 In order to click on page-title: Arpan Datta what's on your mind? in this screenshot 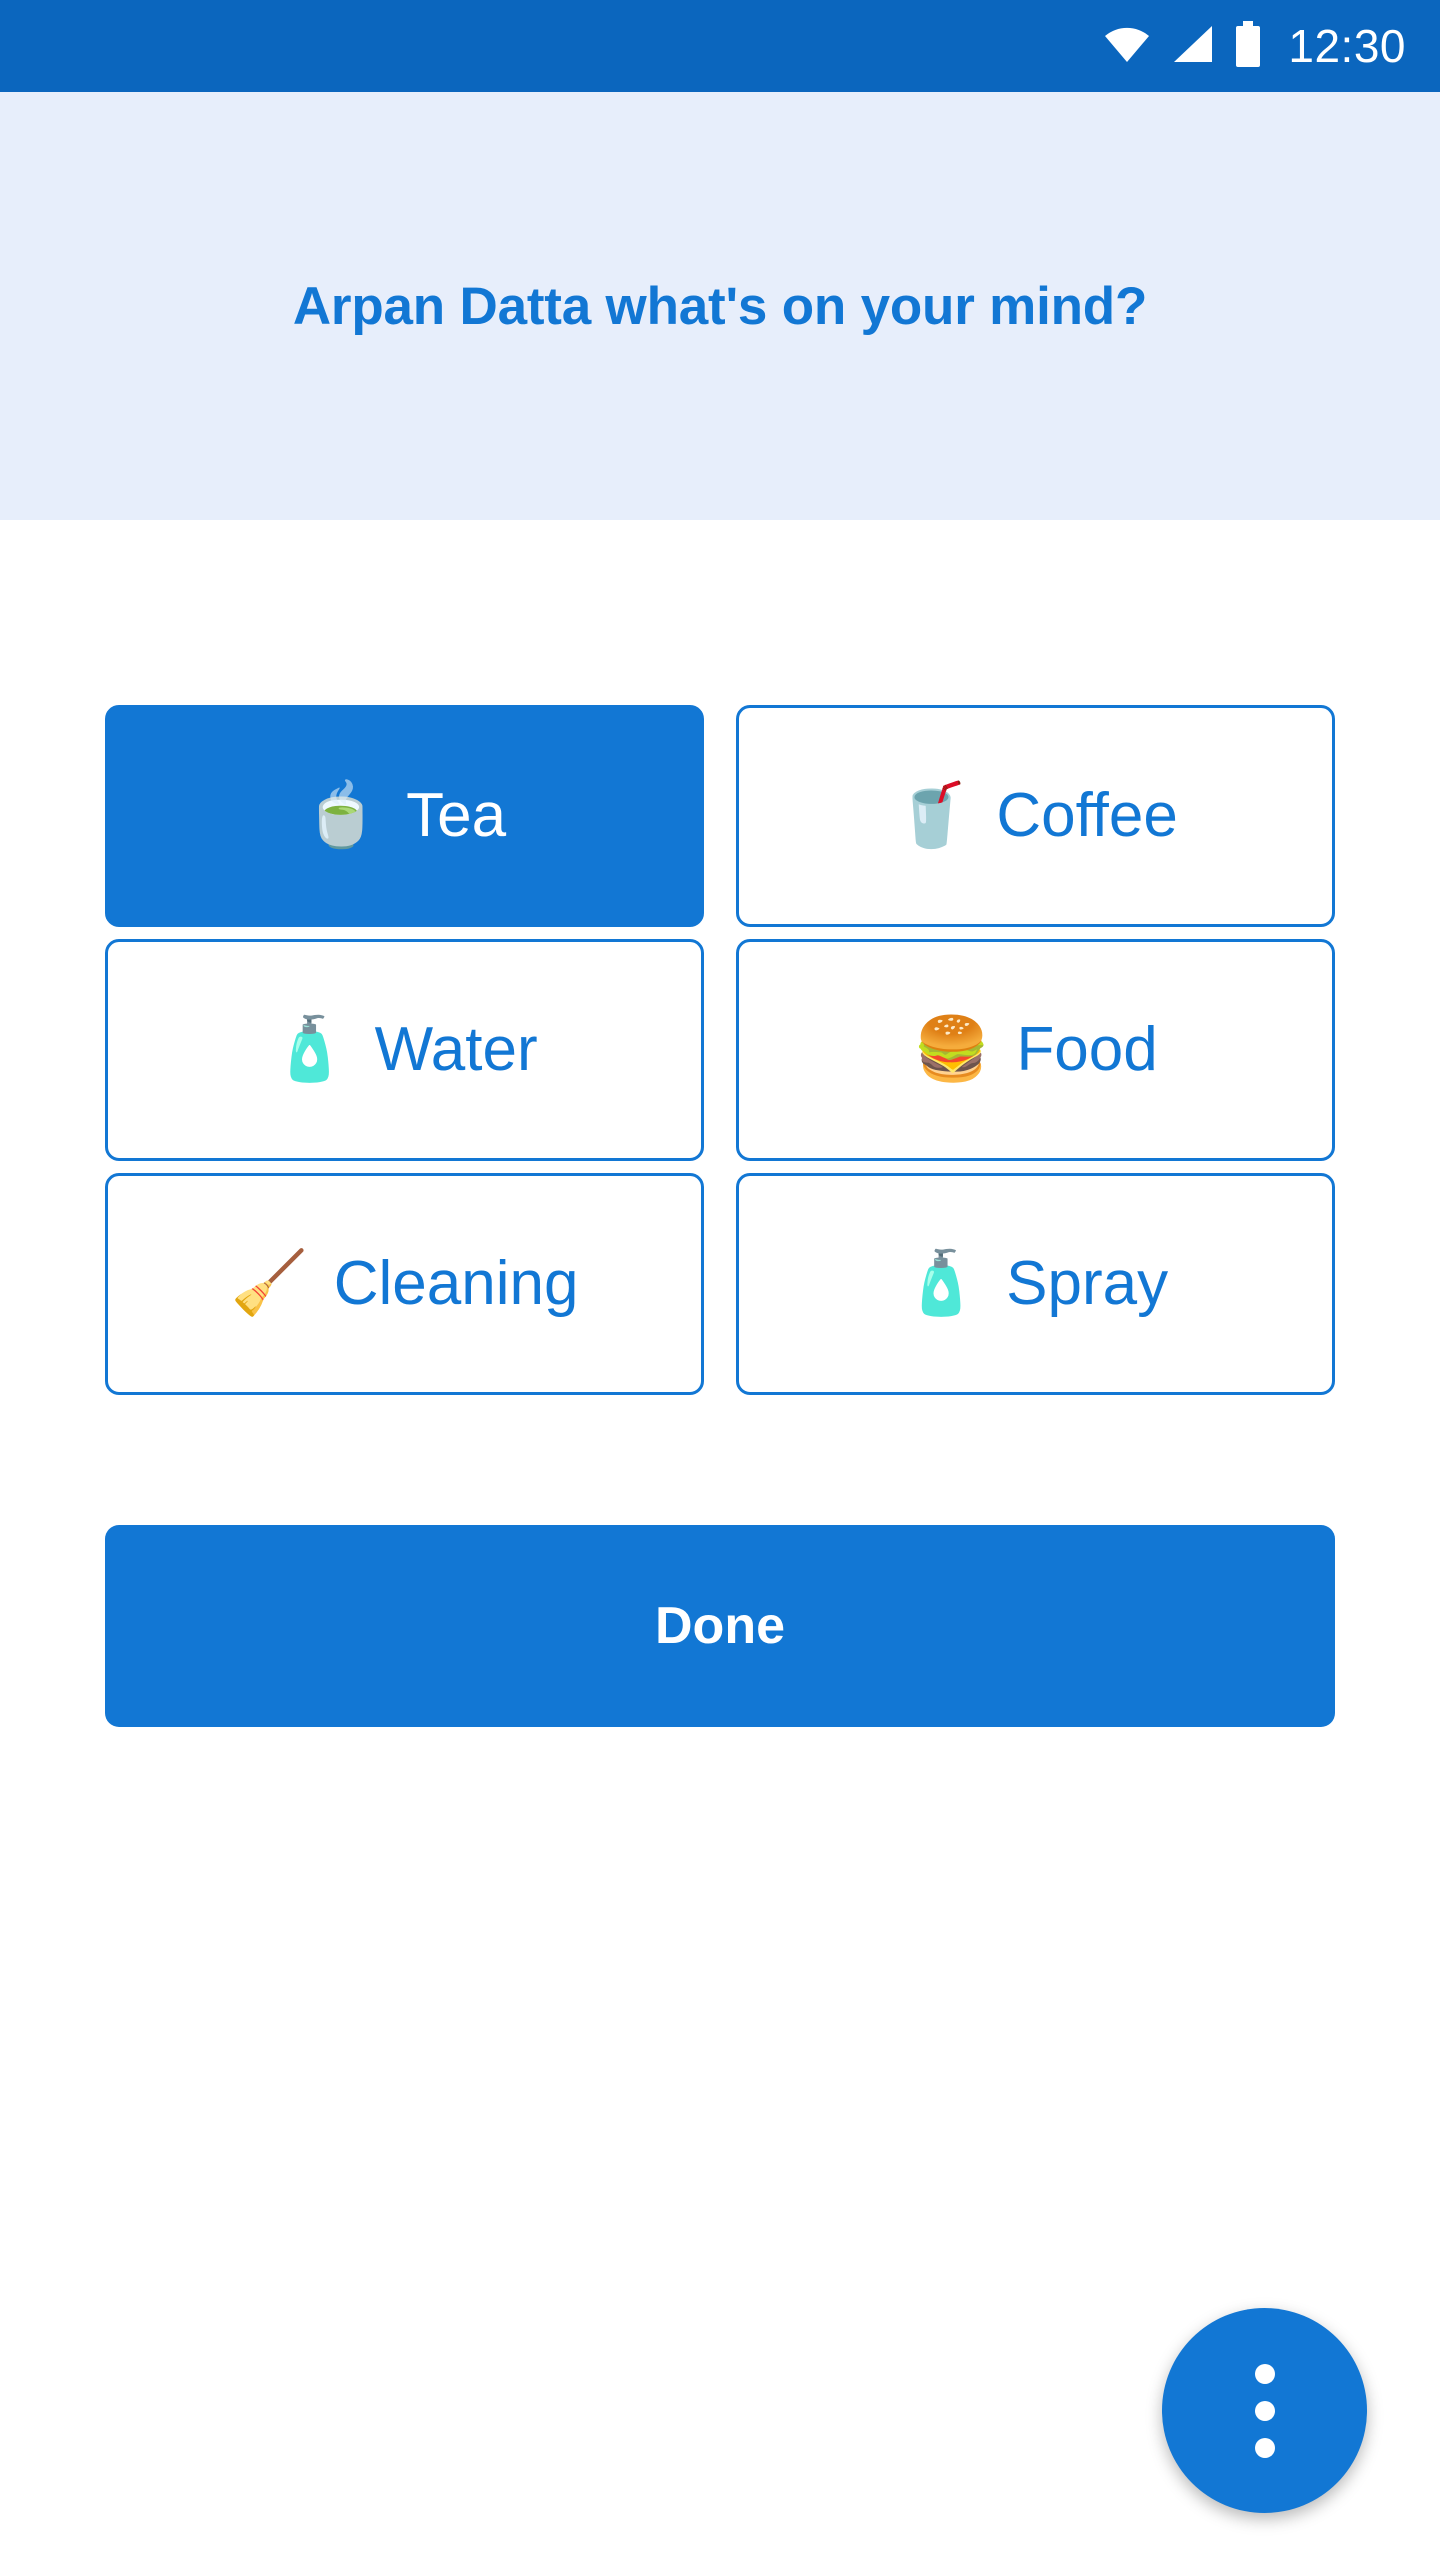, I will do `click(720, 306)`.